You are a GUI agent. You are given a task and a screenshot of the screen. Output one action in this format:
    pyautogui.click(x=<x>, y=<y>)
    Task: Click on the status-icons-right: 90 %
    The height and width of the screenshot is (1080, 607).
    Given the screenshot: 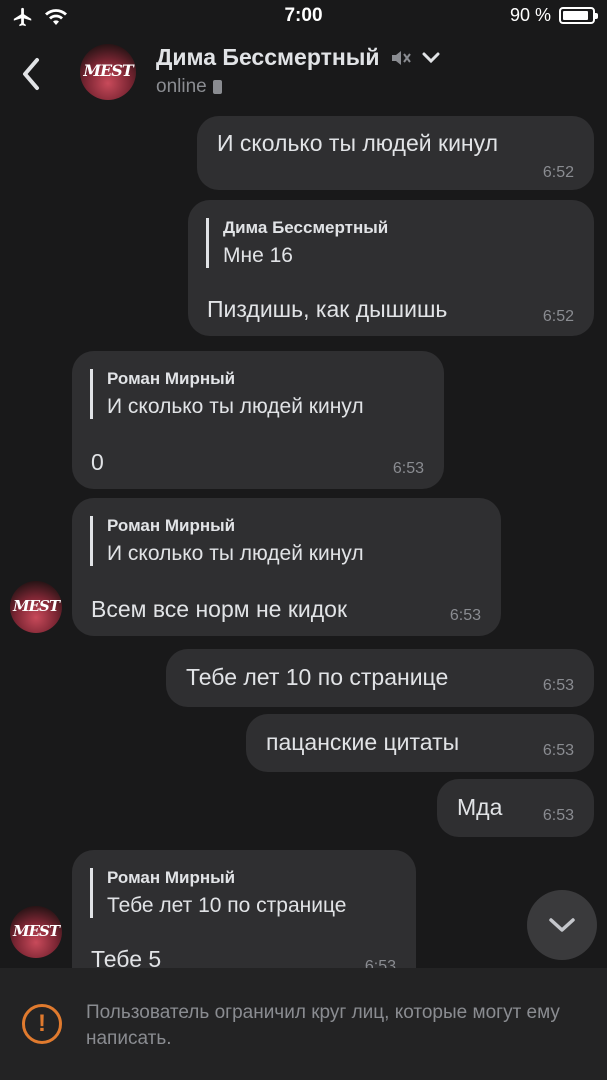 What is the action you would take?
    pyautogui.click(x=553, y=15)
    